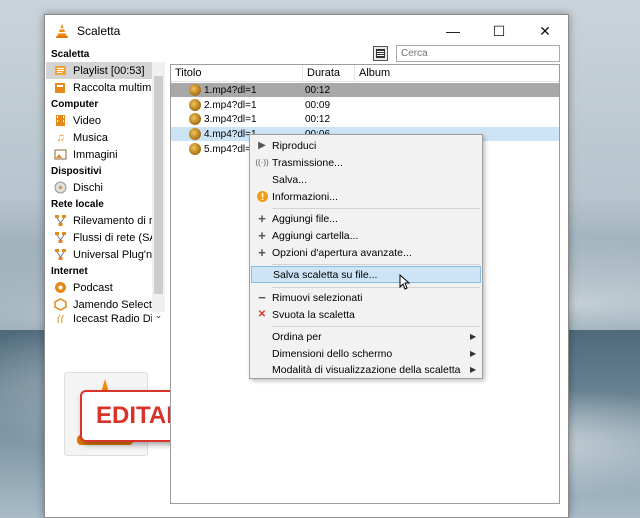 This screenshot has width=640, height=518. Describe the element at coordinates (60, 120) in the screenshot. I see `video-icon` at that location.